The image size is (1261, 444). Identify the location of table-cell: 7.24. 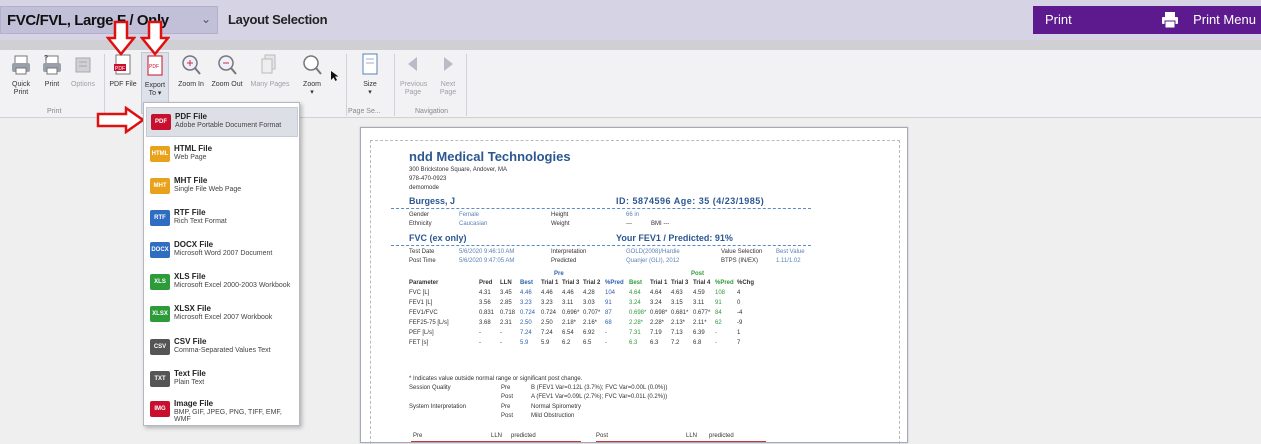
(526, 333).